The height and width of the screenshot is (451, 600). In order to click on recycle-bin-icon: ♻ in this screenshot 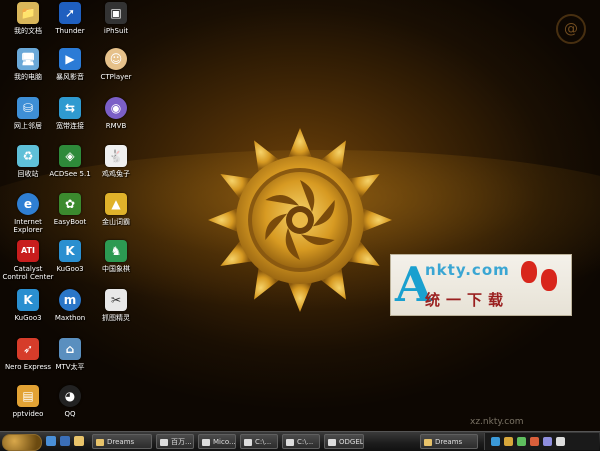, I will do `click(28, 156)`.